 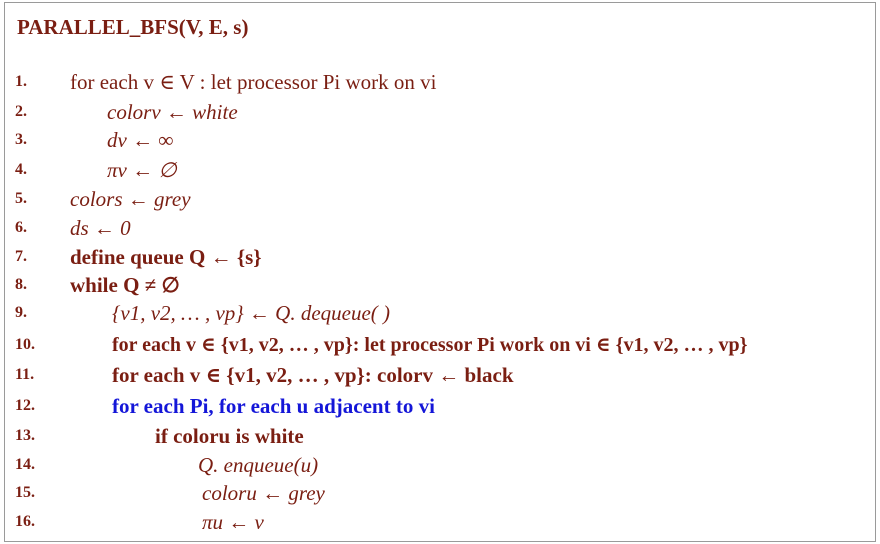 What do you see at coordinates (21, 256) in the screenshot?
I see `line-number: 7.` at bounding box center [21, 256].